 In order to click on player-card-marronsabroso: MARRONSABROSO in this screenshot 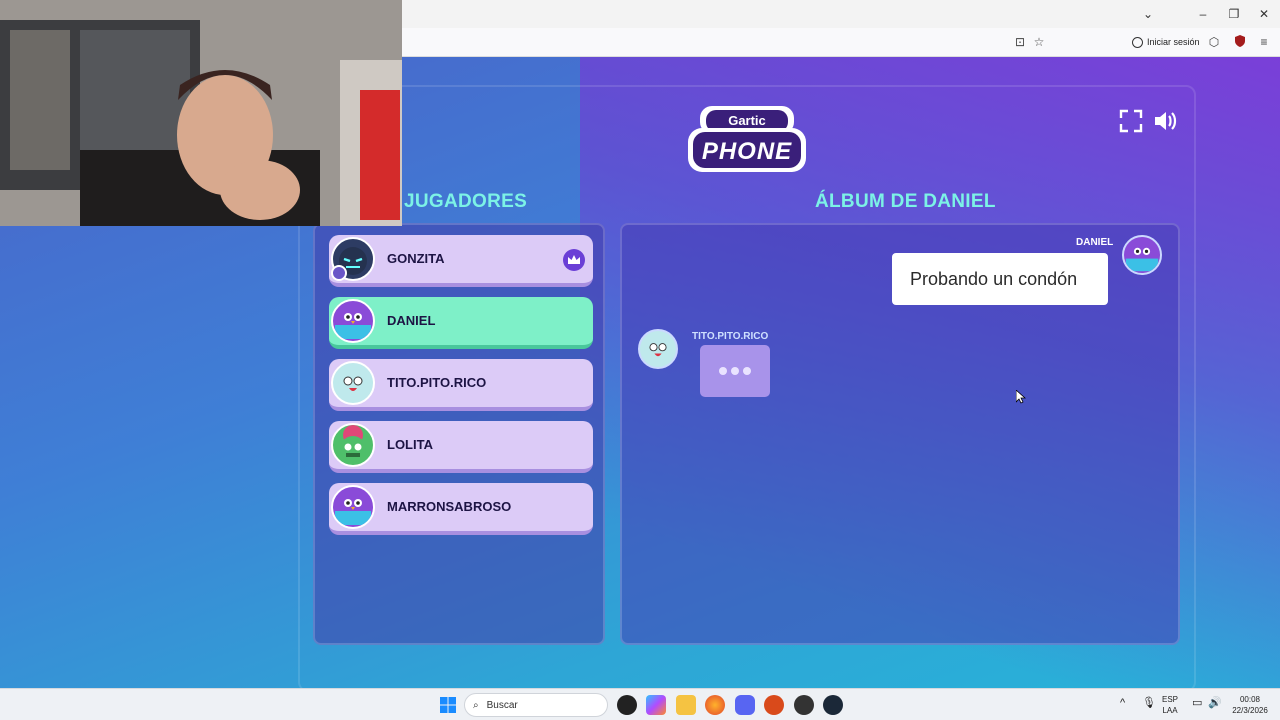, I will do `click(461, 509)`.